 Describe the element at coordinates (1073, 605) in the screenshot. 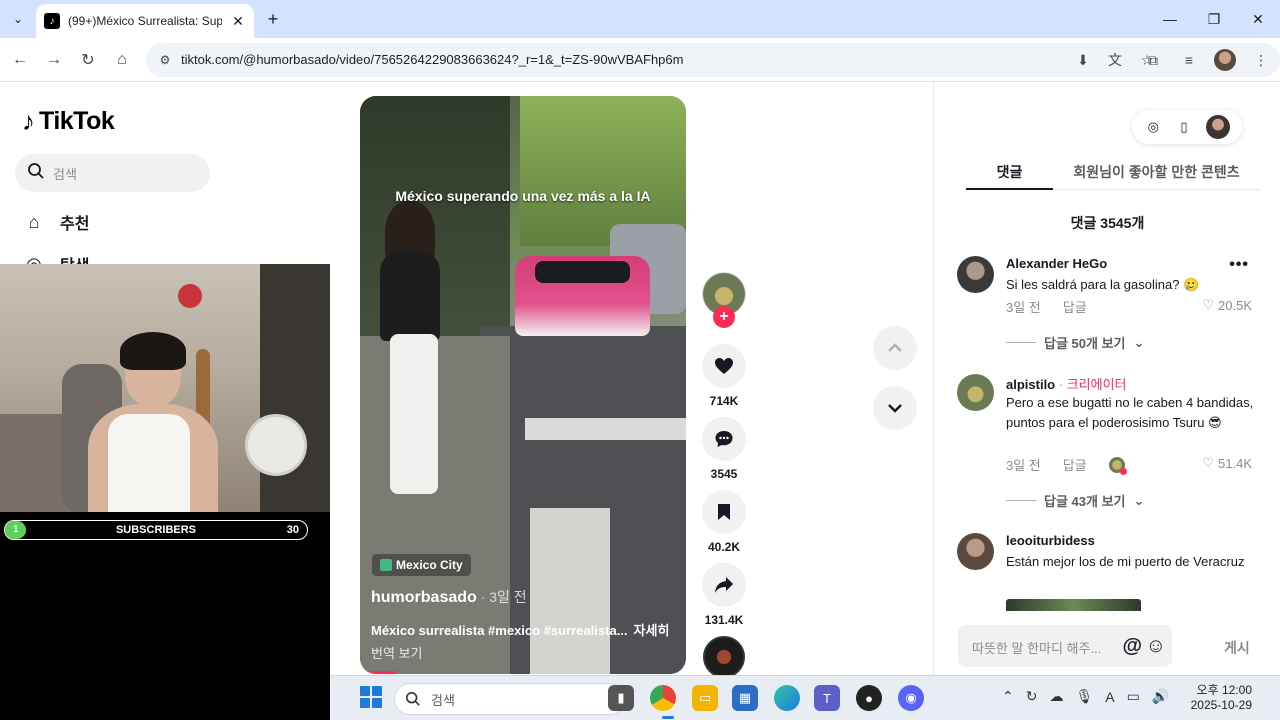

I see `comment-image-thumbnail` at that location.